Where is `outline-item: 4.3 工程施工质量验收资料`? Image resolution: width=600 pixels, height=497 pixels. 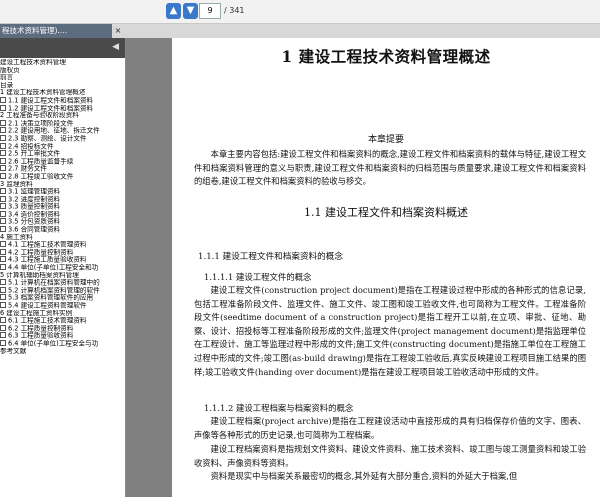 outline-item: 4.3 工程施工质量验收资料 is located at coordinates (62, 260).